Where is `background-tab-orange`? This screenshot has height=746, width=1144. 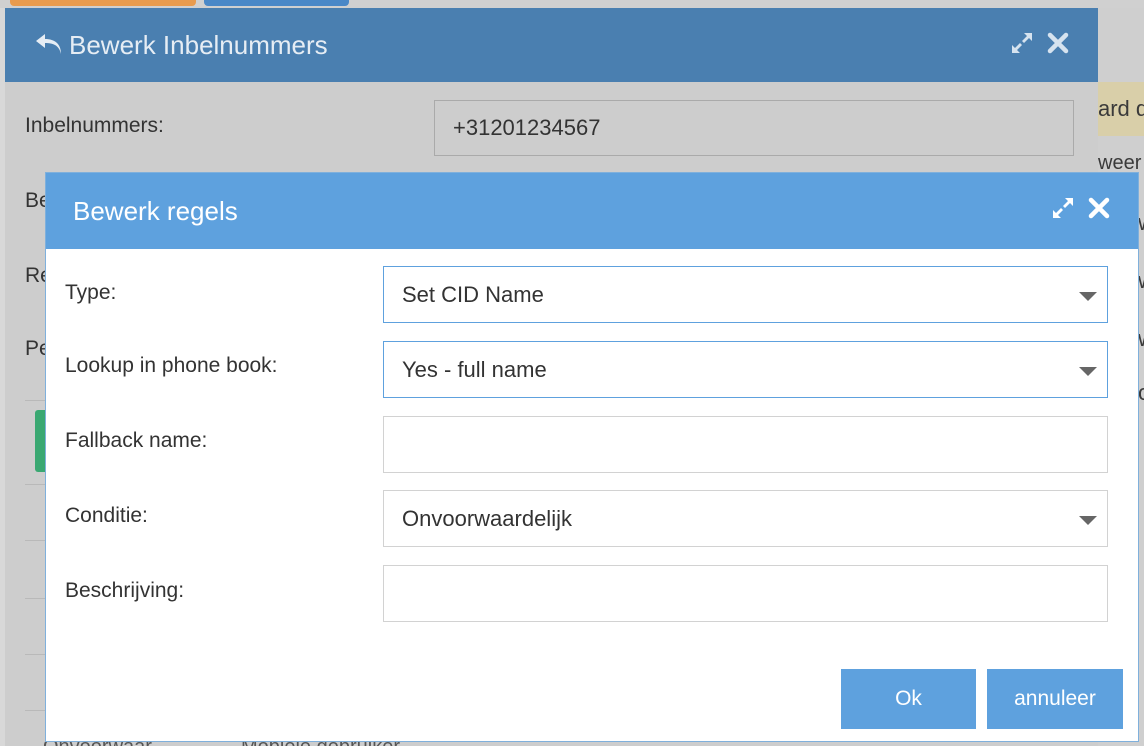
background-tab-orange is located at coordinates (103, 3).